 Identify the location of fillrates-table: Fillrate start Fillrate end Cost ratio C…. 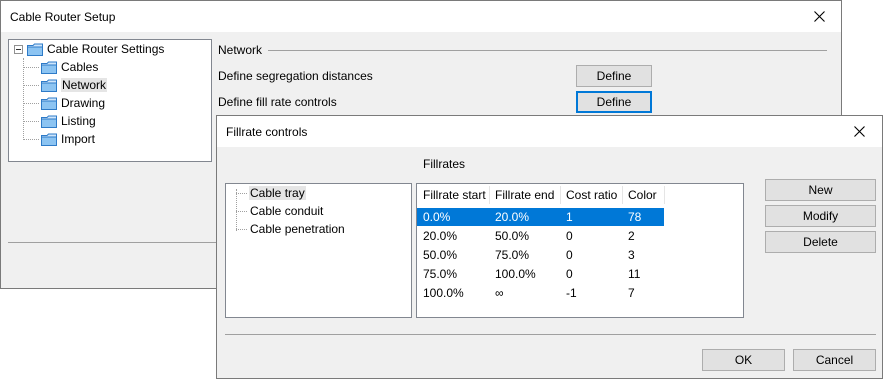
(580, 250).